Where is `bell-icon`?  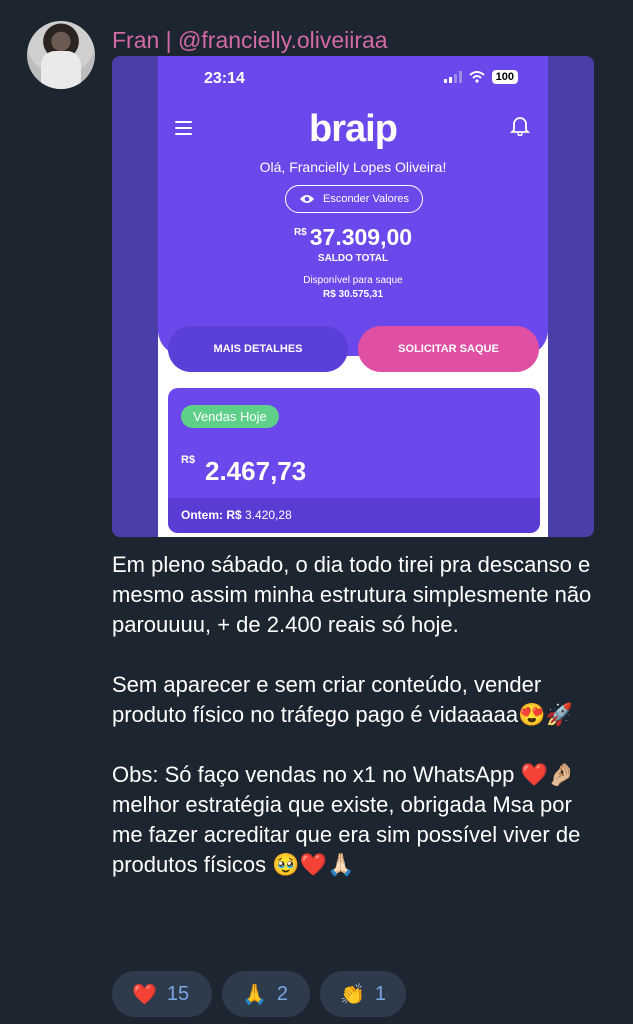
bell-icon is located at coordinates (520, 126).